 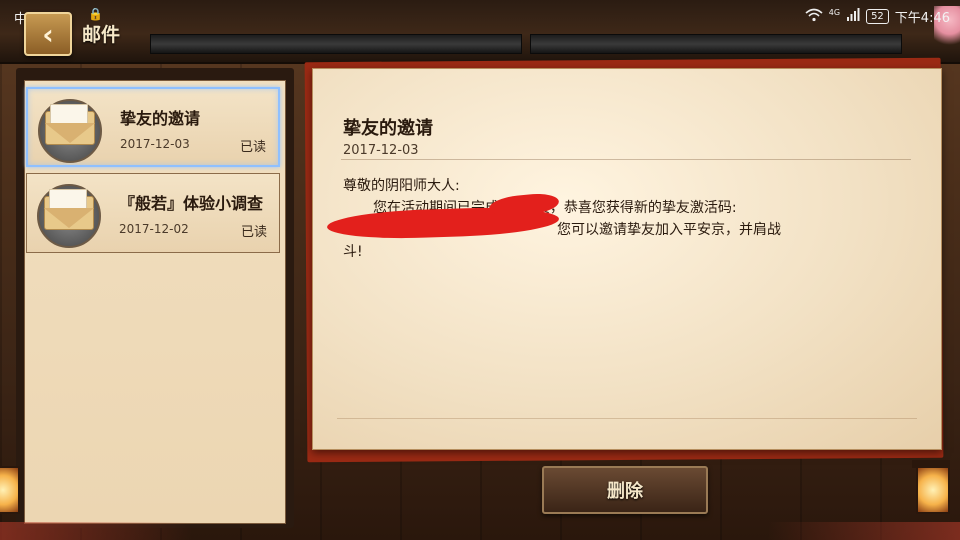 What do you see at coordinates (336, 44) in the screenshot?
I see `beam-strip-left` at bounding box center [336, 44].